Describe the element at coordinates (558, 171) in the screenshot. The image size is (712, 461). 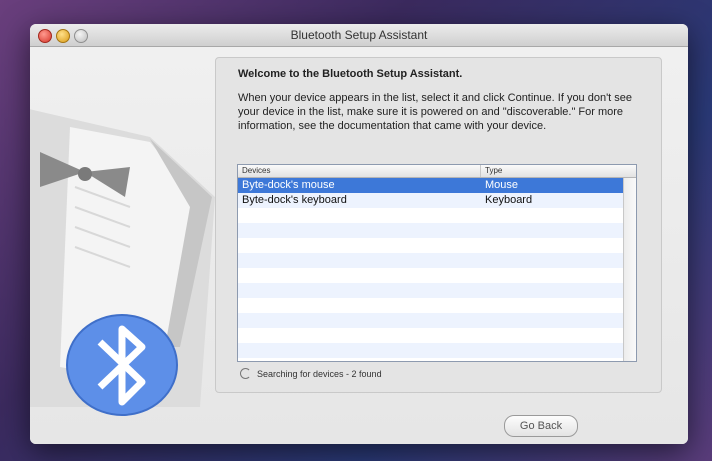
I see `column-header-type: Type` at that location.